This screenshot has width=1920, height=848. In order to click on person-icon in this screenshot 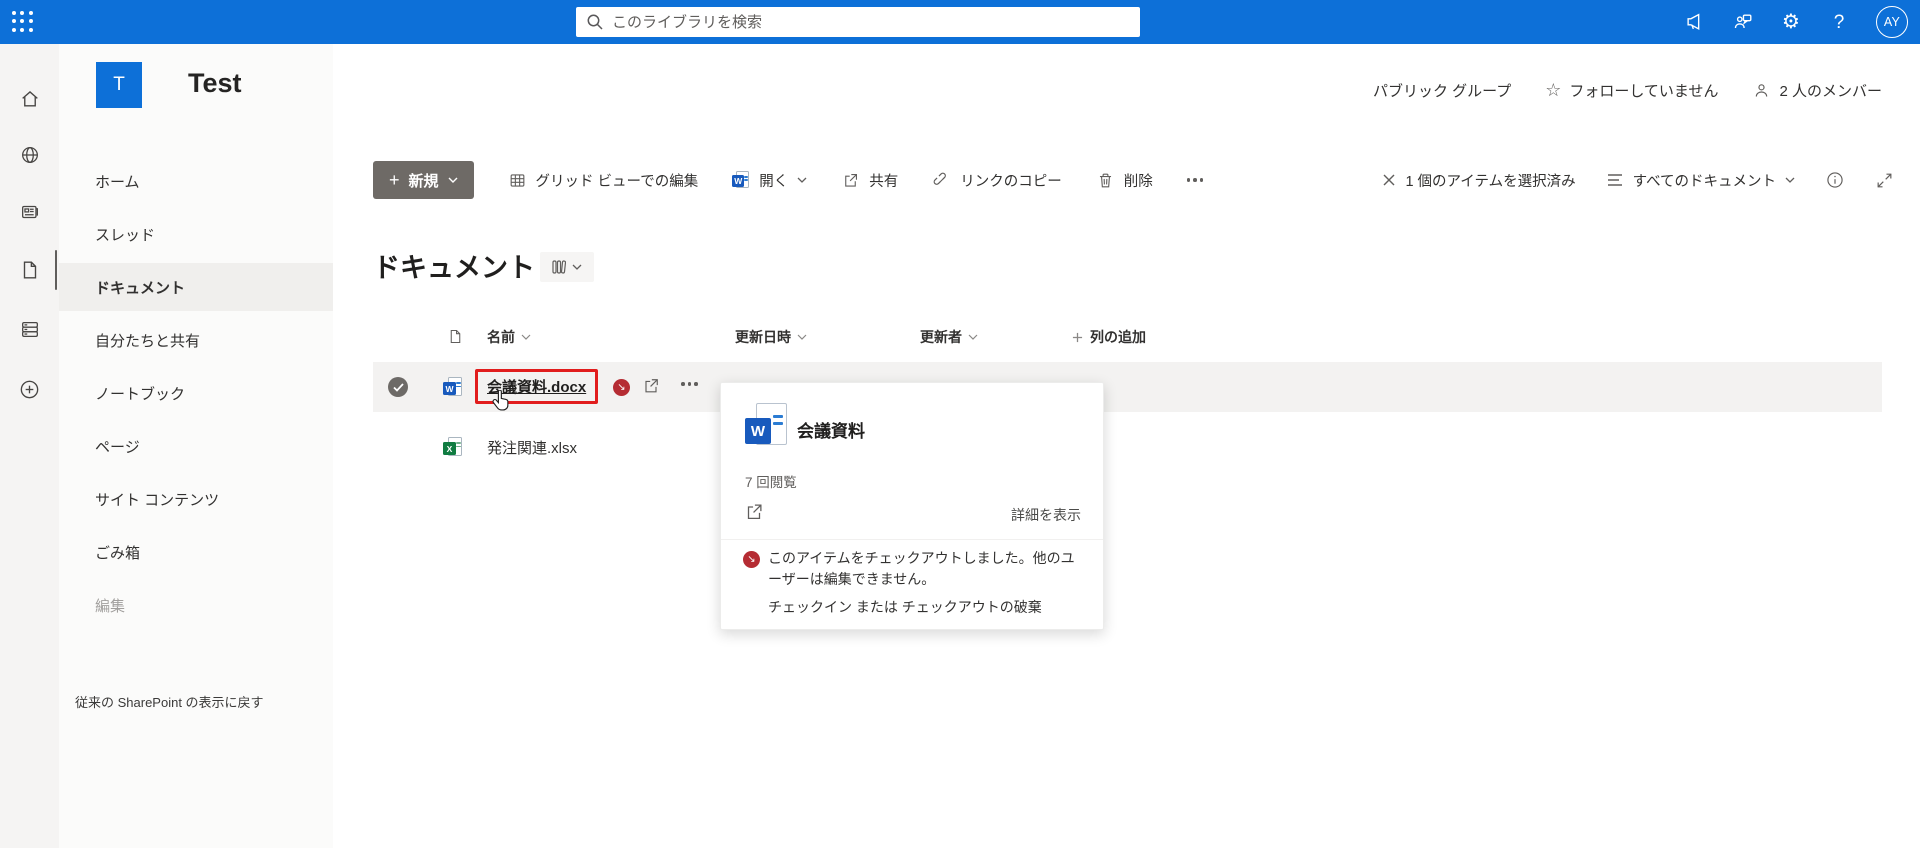, I will do `click(1762, 89)`.